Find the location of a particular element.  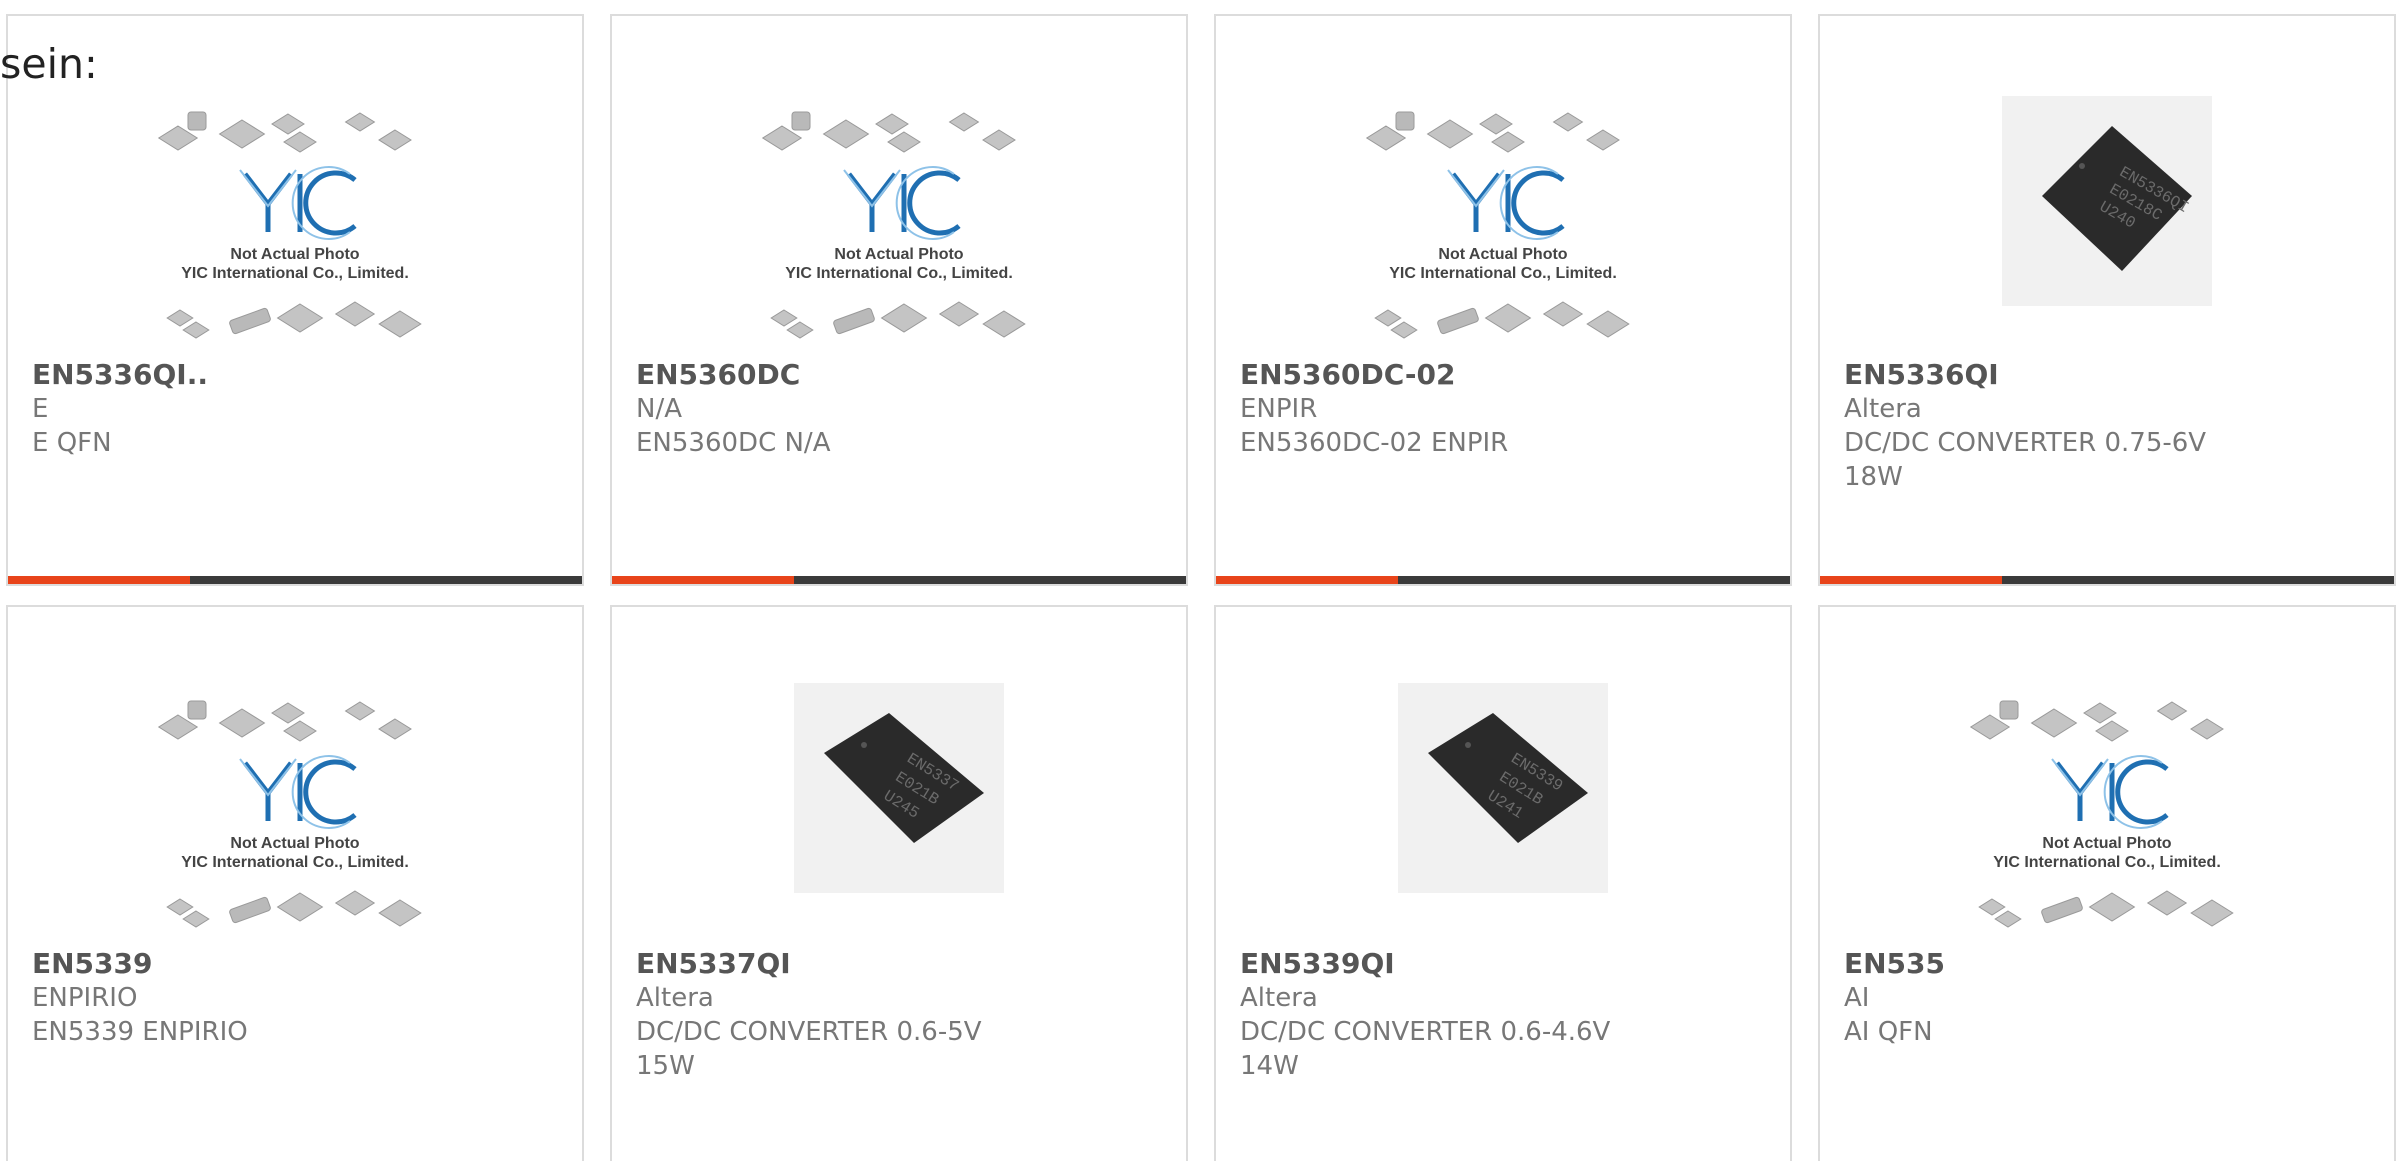

description: EN5360DC-02 ENPIR is located at coordinates (1374, 443).